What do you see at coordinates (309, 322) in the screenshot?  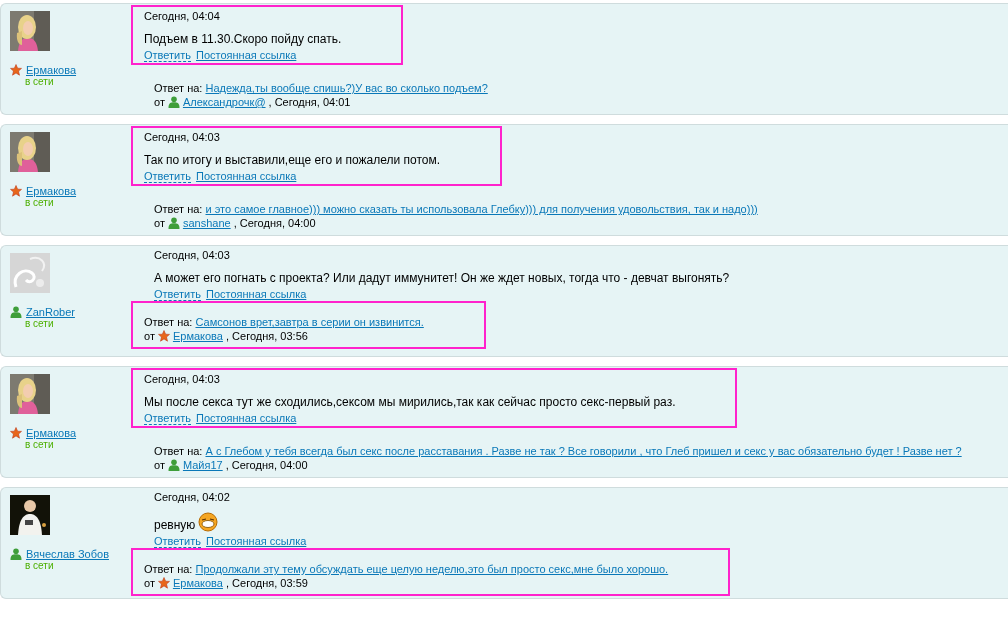 I see `quoted-post-link: Самсонов врет,завтра в серии он извинится.` at bounding box center [309, 322].